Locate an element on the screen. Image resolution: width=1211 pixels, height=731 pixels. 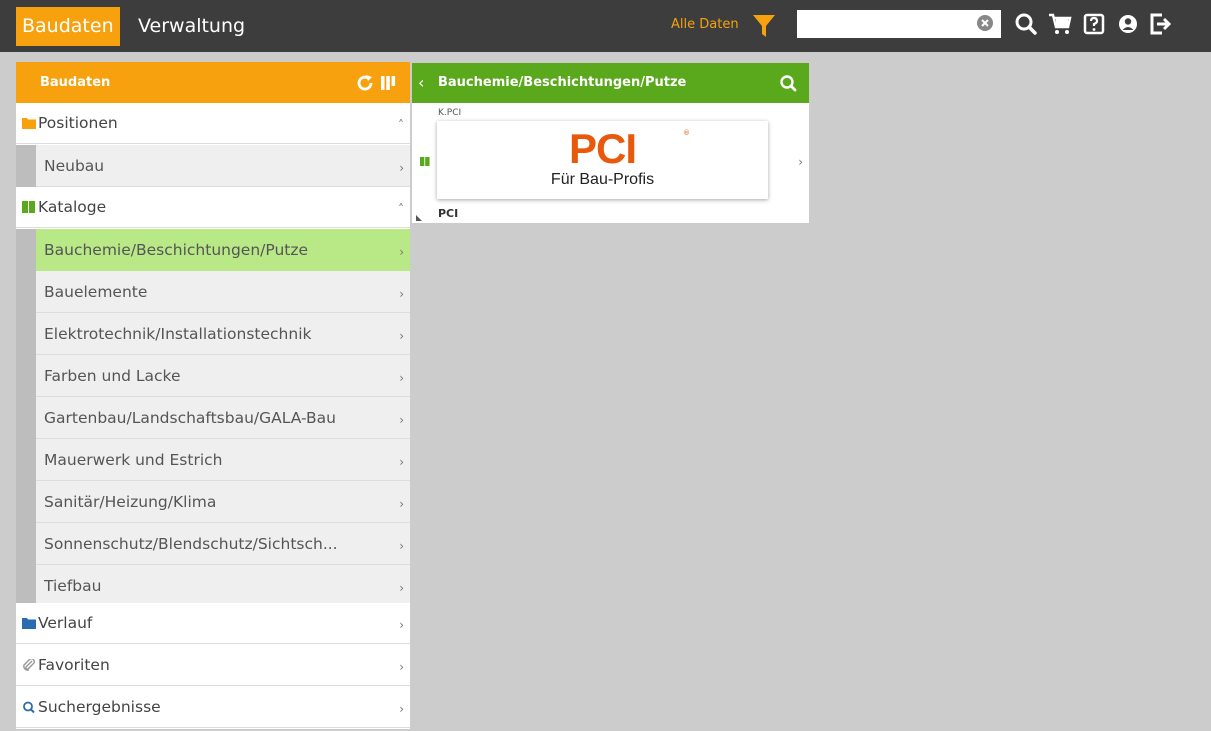
pci-logo: PCI ® Für Bau-Profis is located at coordinates (602, 160).